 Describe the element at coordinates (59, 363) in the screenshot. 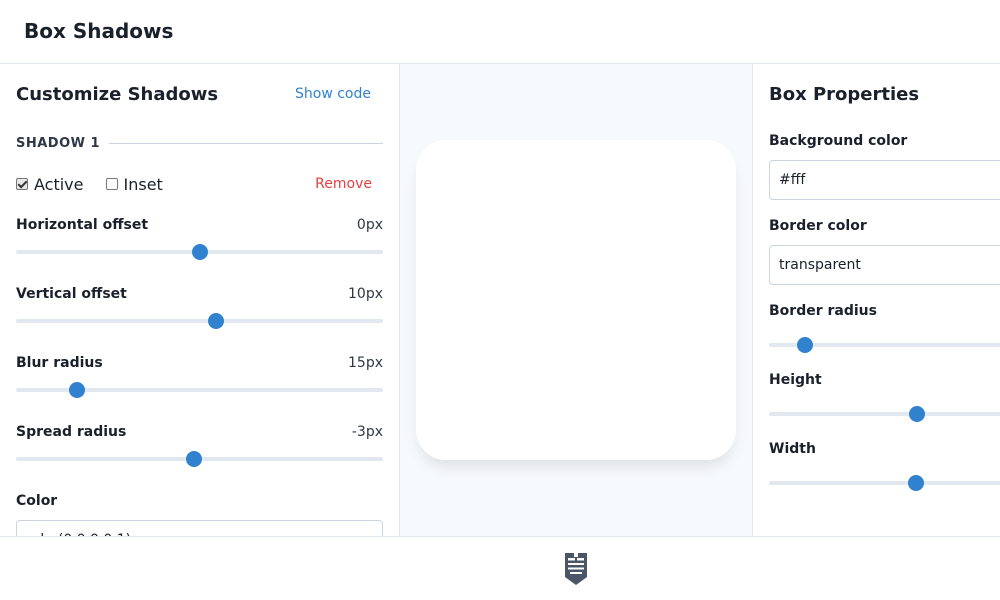

I see `slider-label: Blur radius` at that location.